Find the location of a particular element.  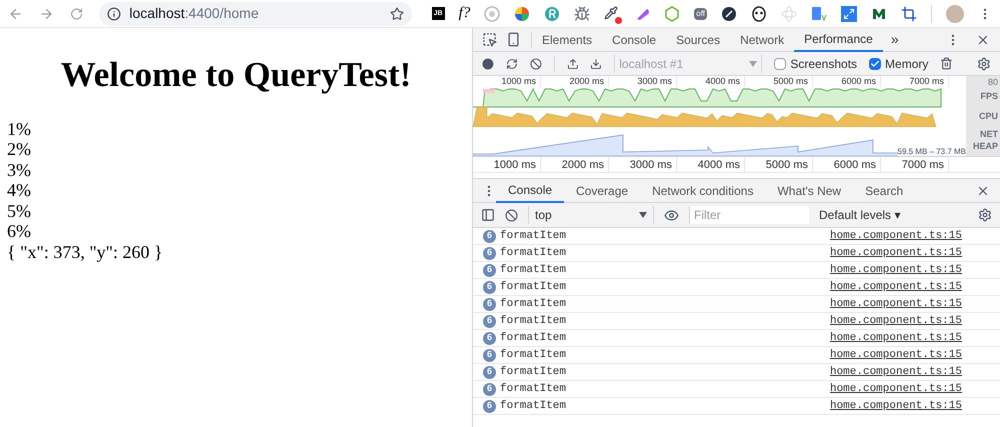

address-bar: localhost:4400/home is located at coordinates (255, 14).